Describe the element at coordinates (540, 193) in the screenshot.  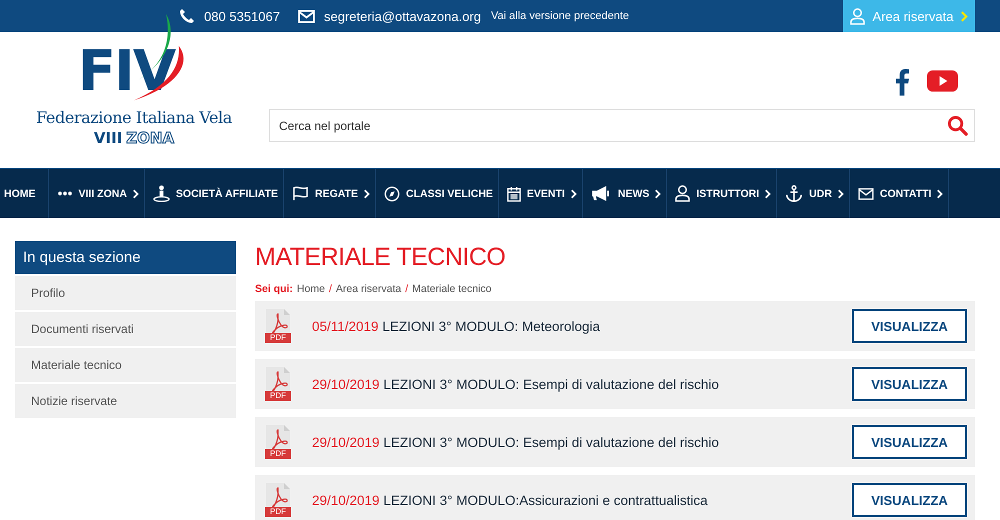
I see `nav-item: EVENTI` at that location.